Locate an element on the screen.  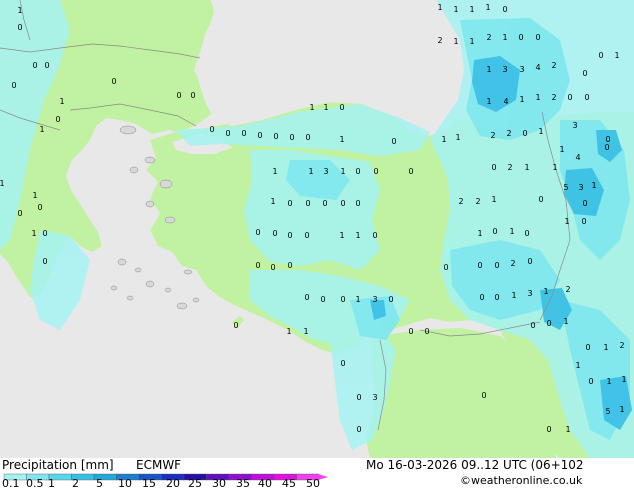
legend-tick-label: 50 is located at coordinates (313, 483).